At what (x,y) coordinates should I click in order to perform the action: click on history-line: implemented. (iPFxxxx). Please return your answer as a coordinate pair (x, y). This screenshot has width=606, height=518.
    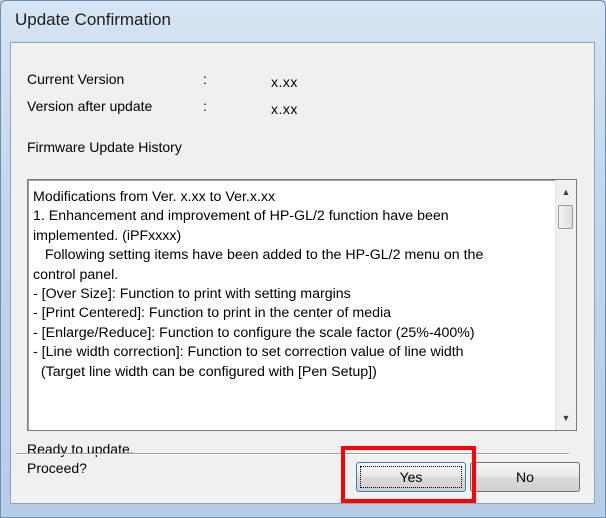
    Looking at the image, I should click on (107, 235).